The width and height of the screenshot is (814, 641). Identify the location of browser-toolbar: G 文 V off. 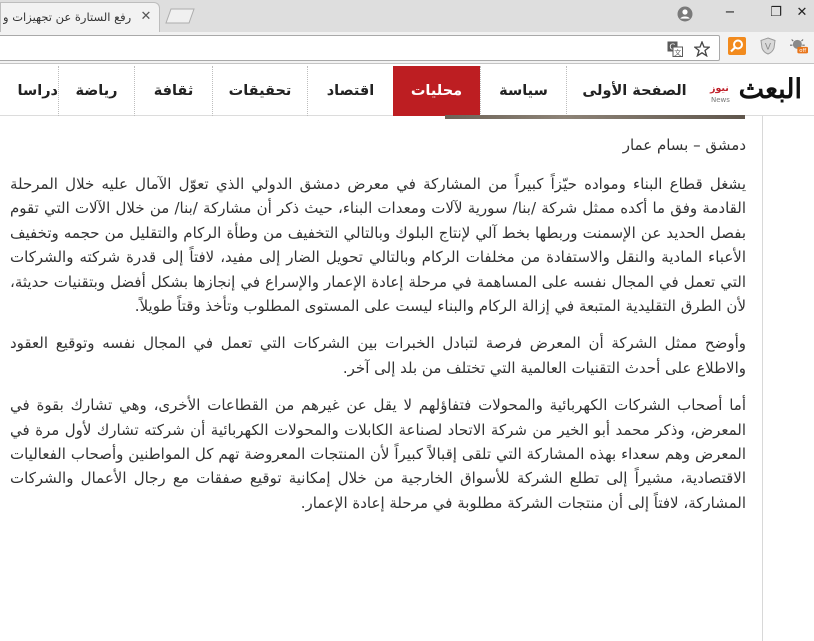
(407, 48).